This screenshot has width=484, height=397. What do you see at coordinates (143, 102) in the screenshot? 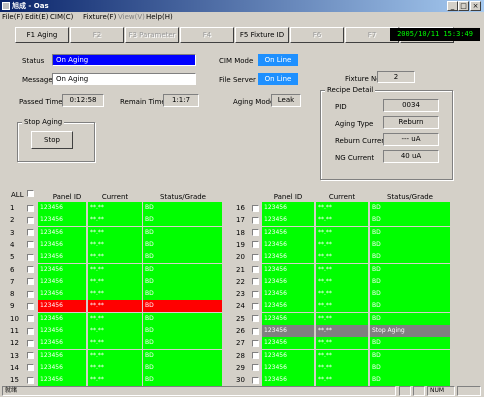
I see `remain-time-label: Remain Time` at bounding box center [143, 102].